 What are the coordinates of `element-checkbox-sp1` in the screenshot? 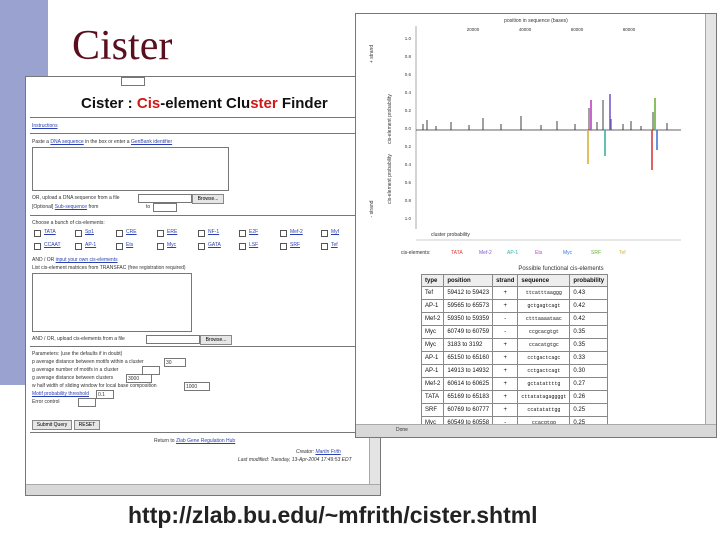 It's located at (78, 233).